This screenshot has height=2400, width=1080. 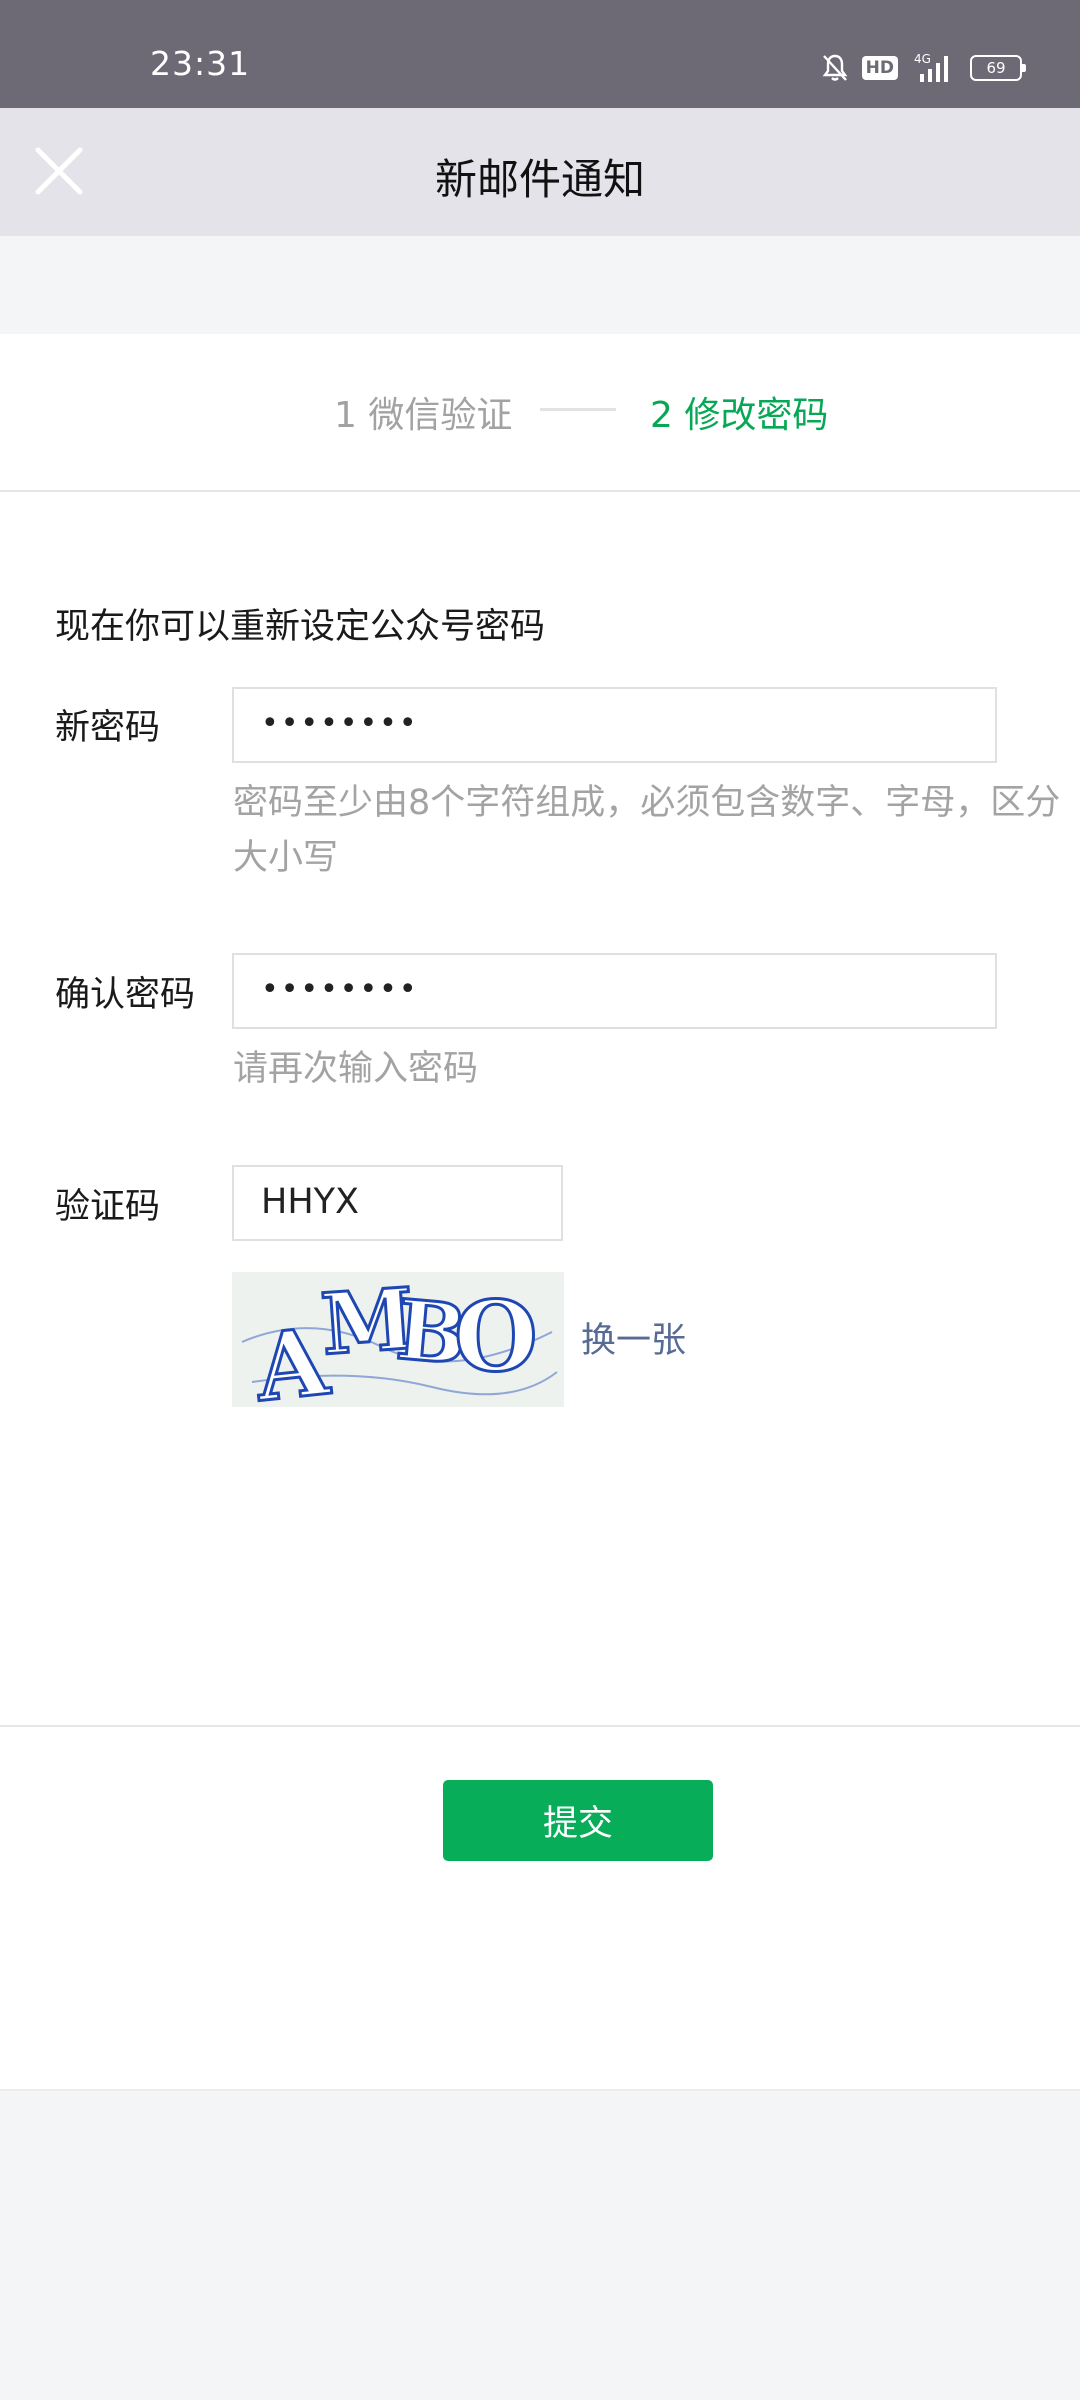 What do you see at coordinates (496, 1336) in the screenshot?
I see `captcha-char: O` at bounding box center [496, 1336].